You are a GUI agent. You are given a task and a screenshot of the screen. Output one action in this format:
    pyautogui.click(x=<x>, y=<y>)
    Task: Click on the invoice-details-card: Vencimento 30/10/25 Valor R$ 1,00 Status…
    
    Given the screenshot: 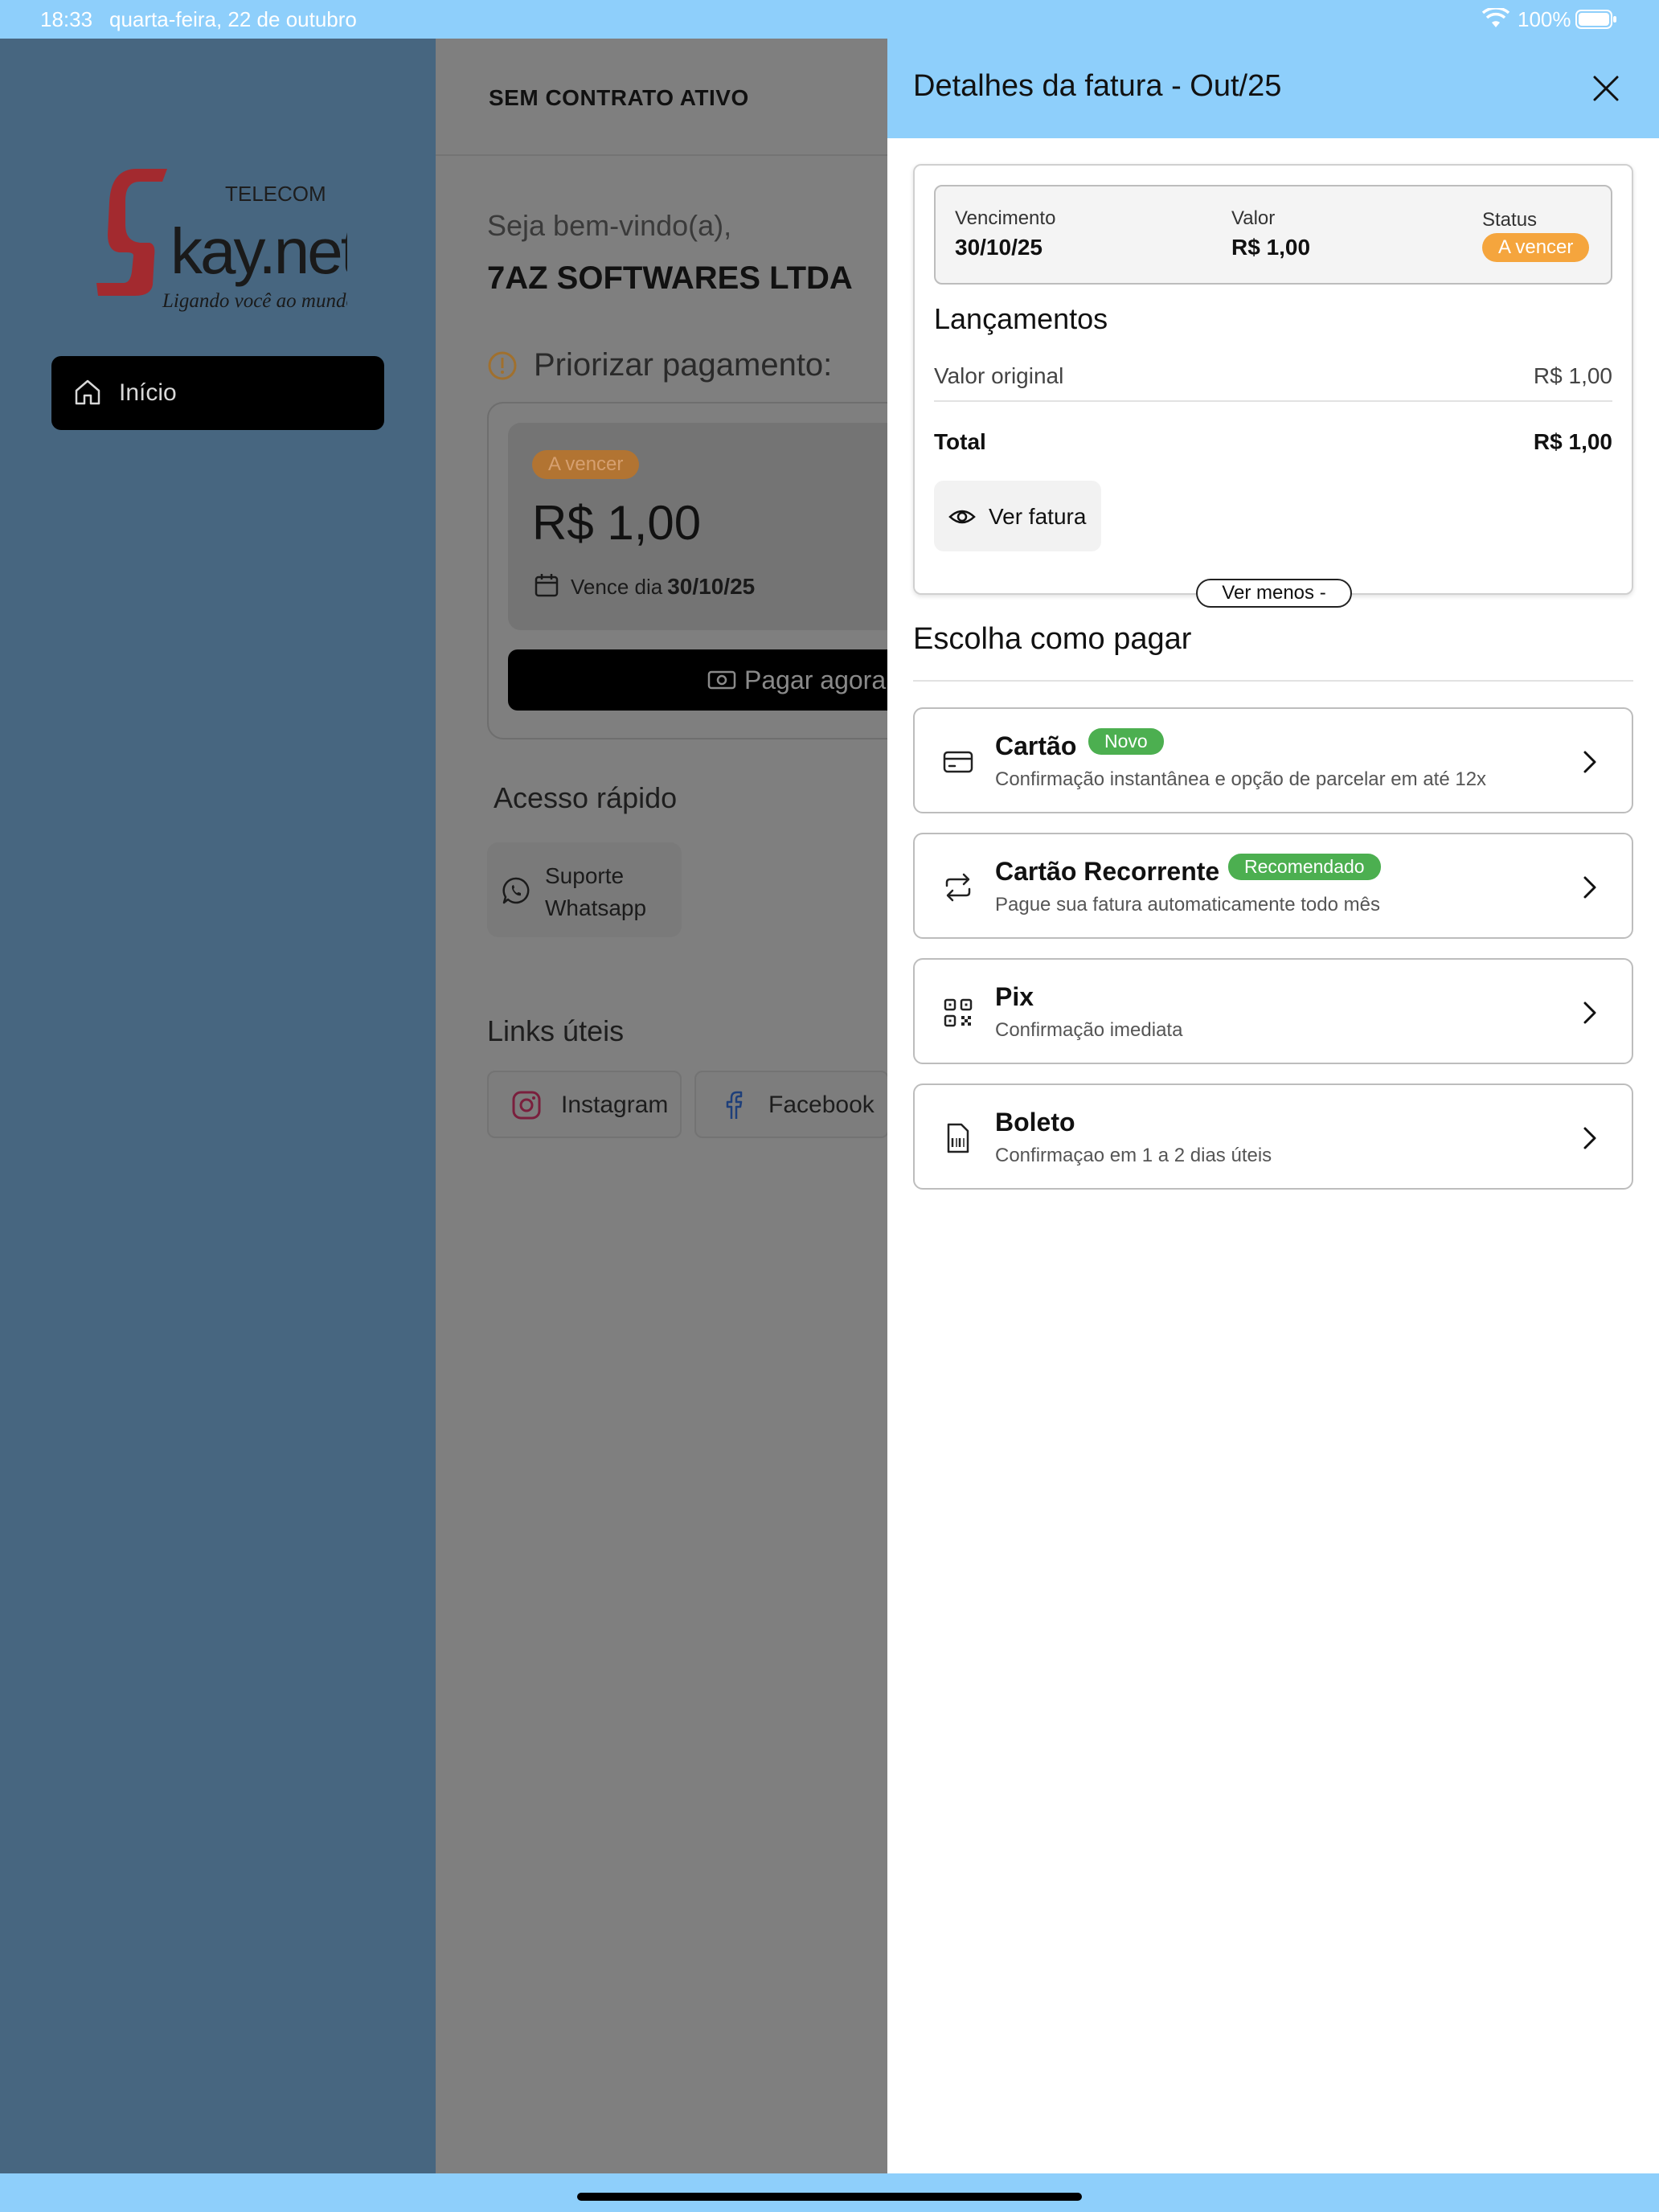 What is the action you would take?
    pyautogui.click(x=1273, y=379)
    